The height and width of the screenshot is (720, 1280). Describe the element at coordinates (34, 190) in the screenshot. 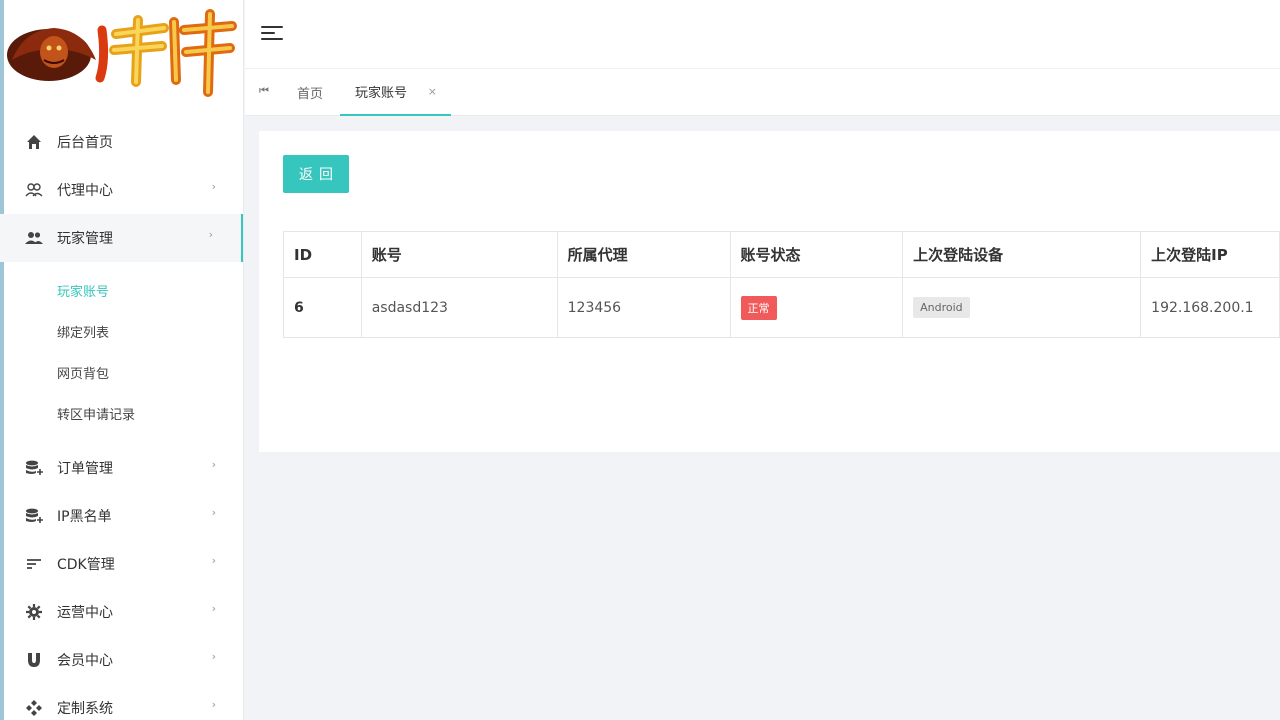

I see `group-icon` at that location.